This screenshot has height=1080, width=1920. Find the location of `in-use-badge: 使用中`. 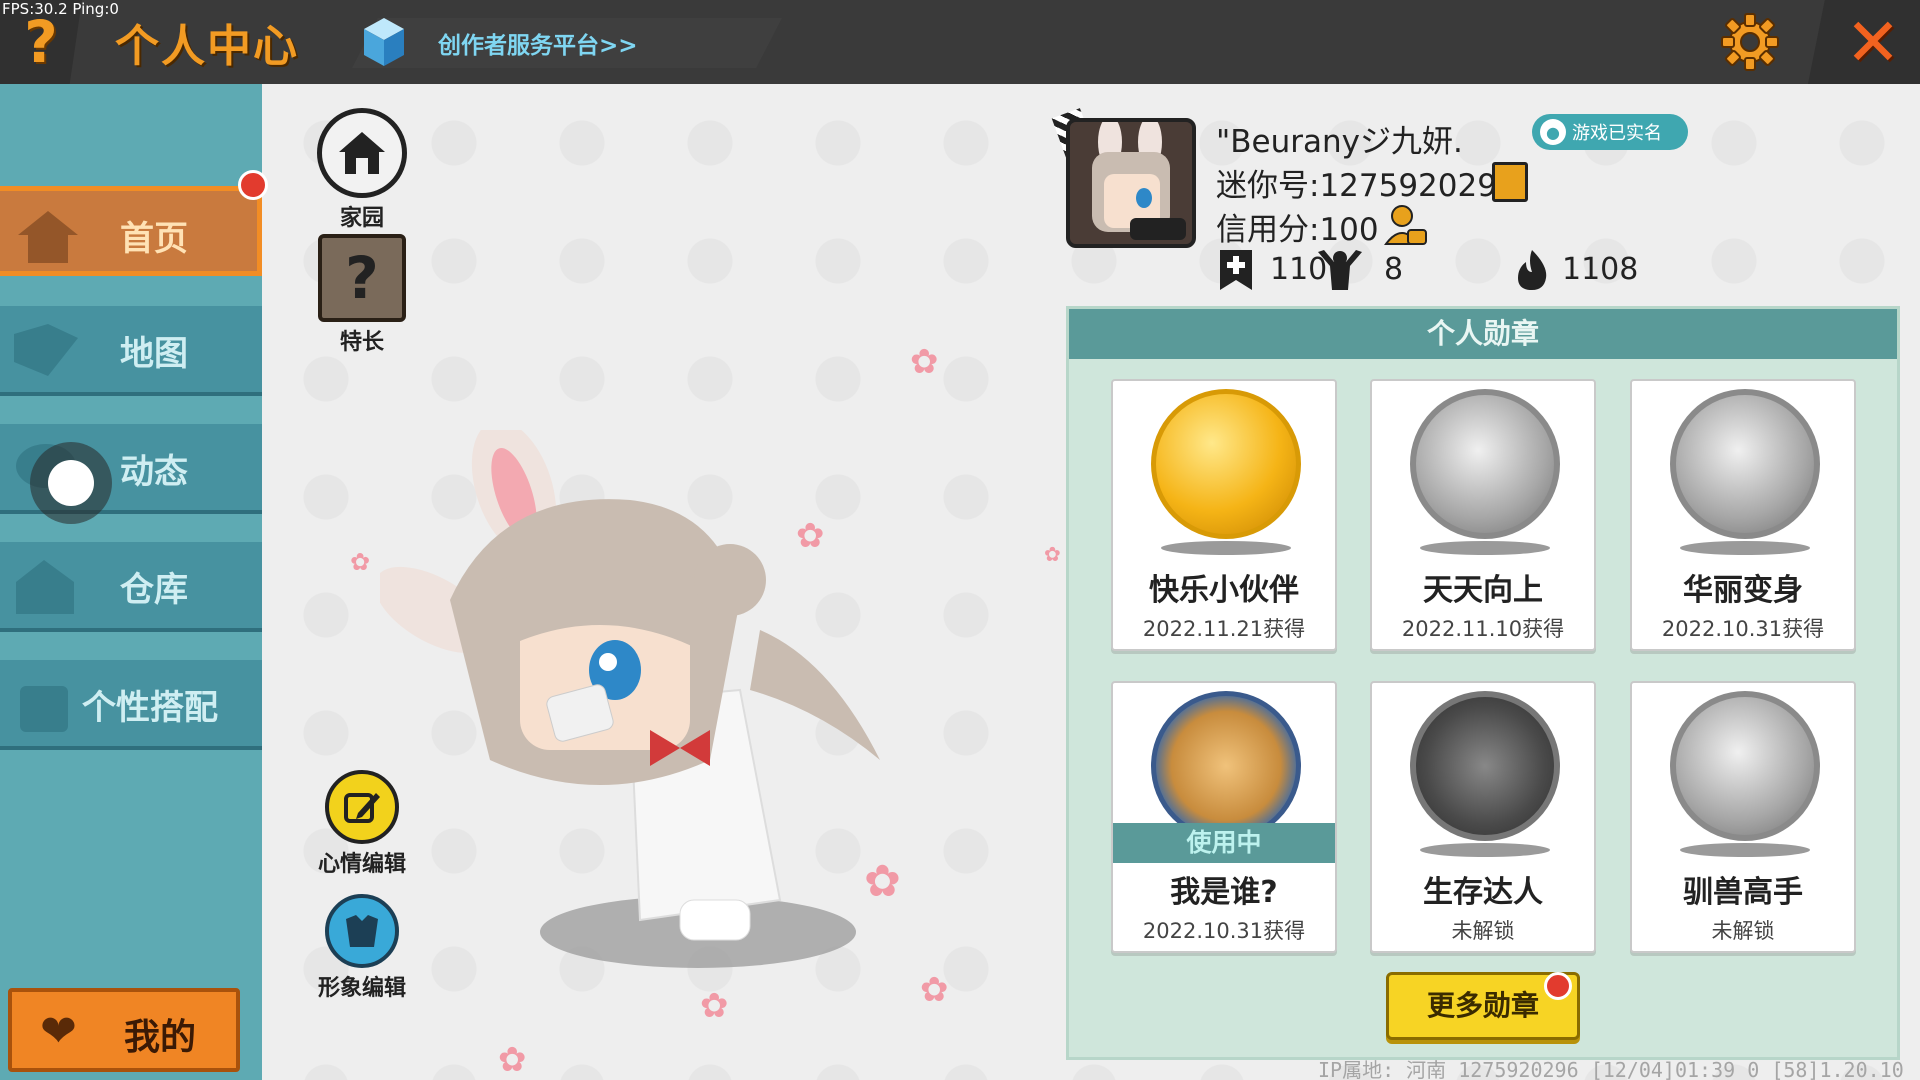

in-use-badge: 使用中 is located at coordinates (1224, 843).